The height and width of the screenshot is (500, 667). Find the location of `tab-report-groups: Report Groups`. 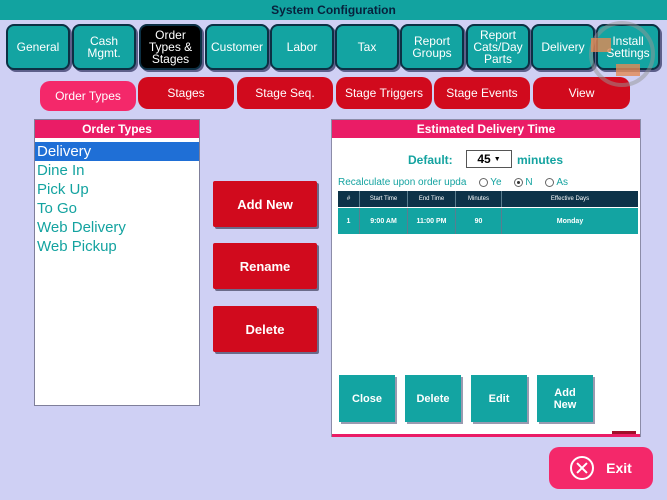

tab-report-groups: Report Groups is located at coordinates (432, 47).